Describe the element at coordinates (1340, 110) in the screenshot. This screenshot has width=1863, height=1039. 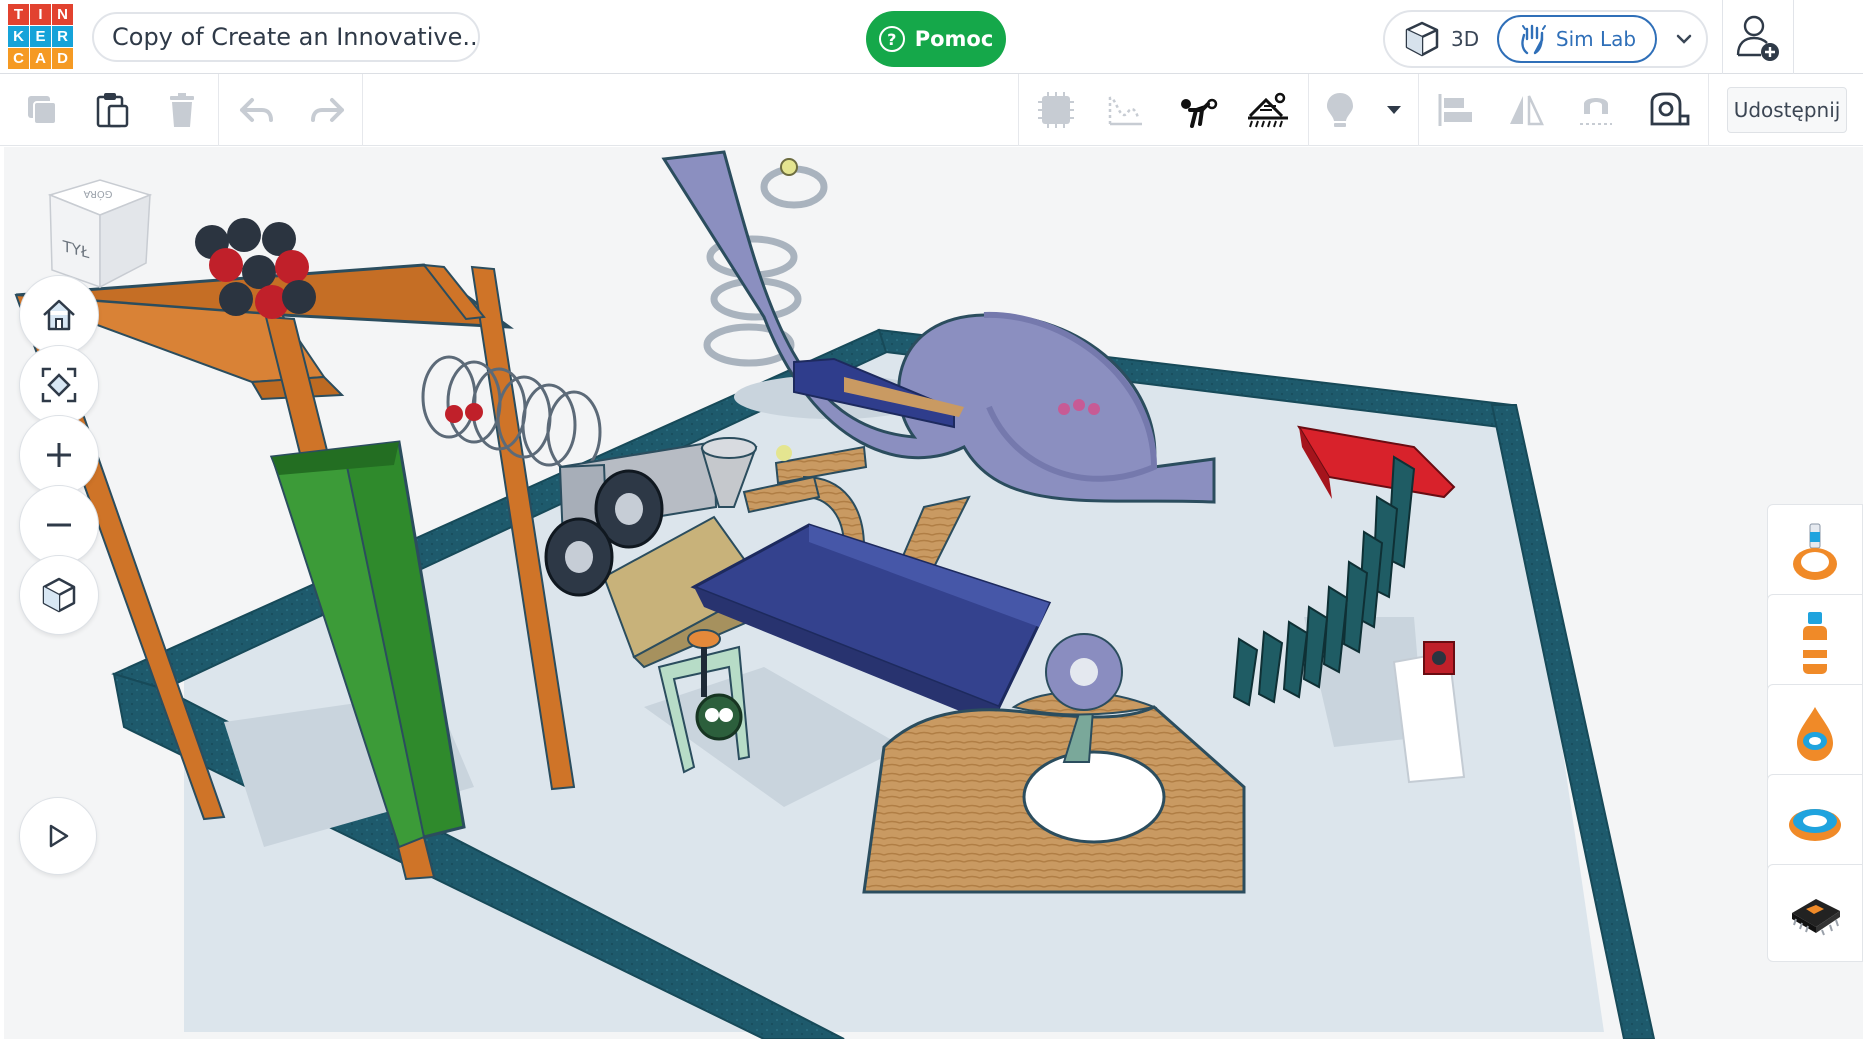
I see `lightbulb-icon` at that location.